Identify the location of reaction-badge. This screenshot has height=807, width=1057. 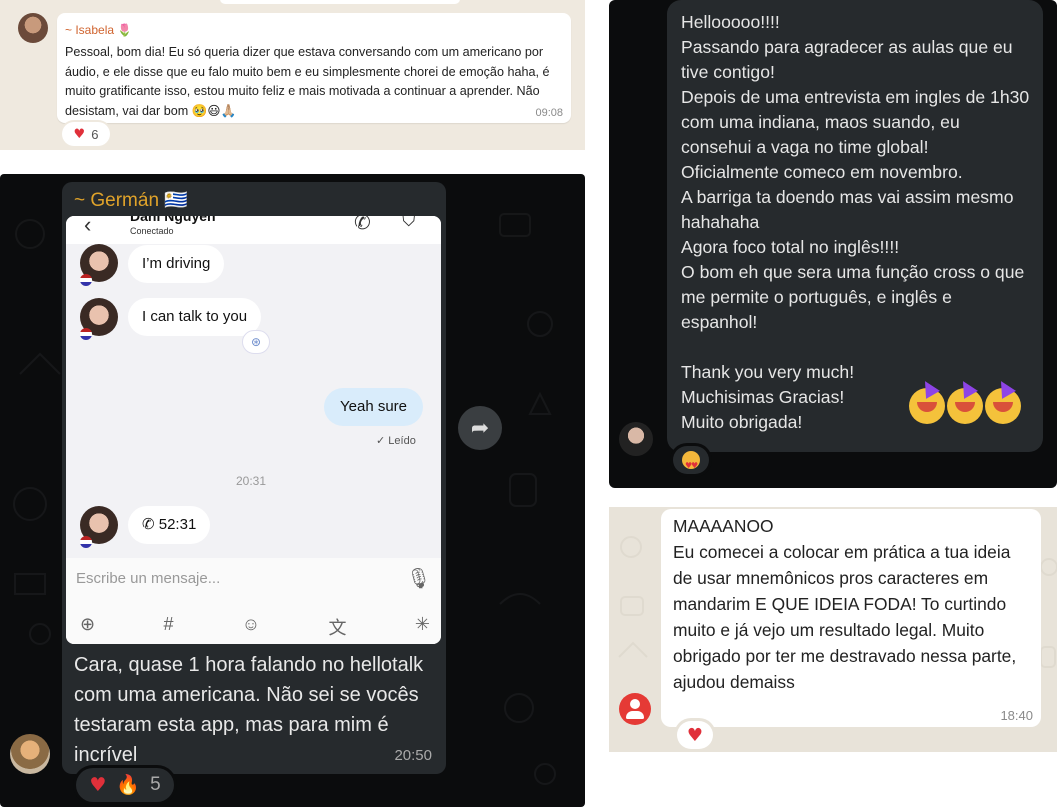
(691, 463).